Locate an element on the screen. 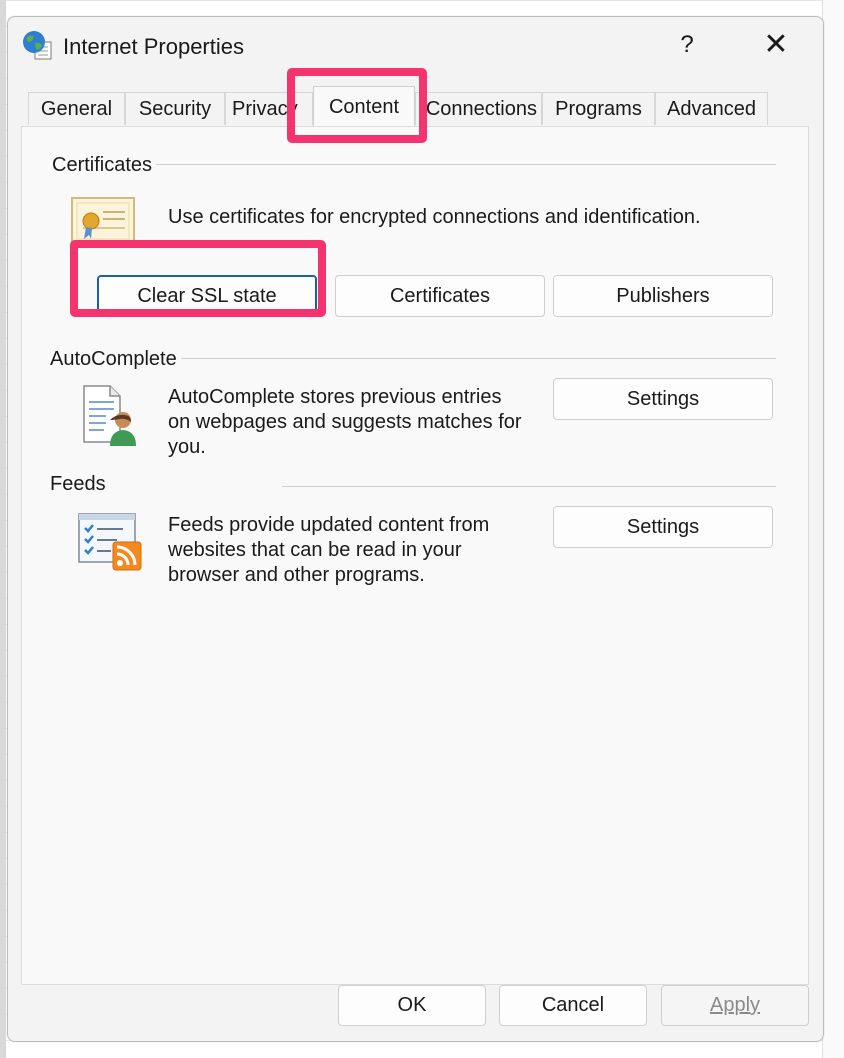 Image resolution: width=844 pixels, height=1058 pixels. feeds-heading: Feeds is located at coordinates (80, 484).